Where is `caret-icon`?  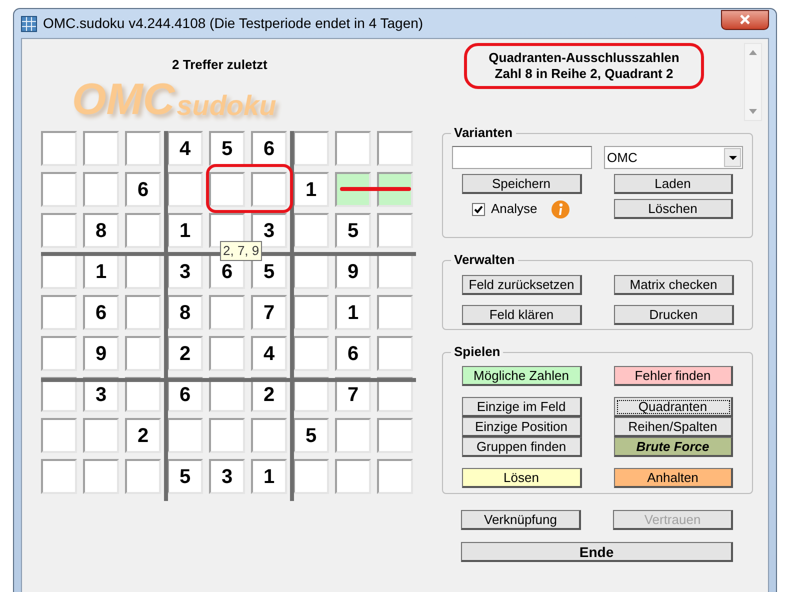
caret-icon is located at coordinates (732, 158).